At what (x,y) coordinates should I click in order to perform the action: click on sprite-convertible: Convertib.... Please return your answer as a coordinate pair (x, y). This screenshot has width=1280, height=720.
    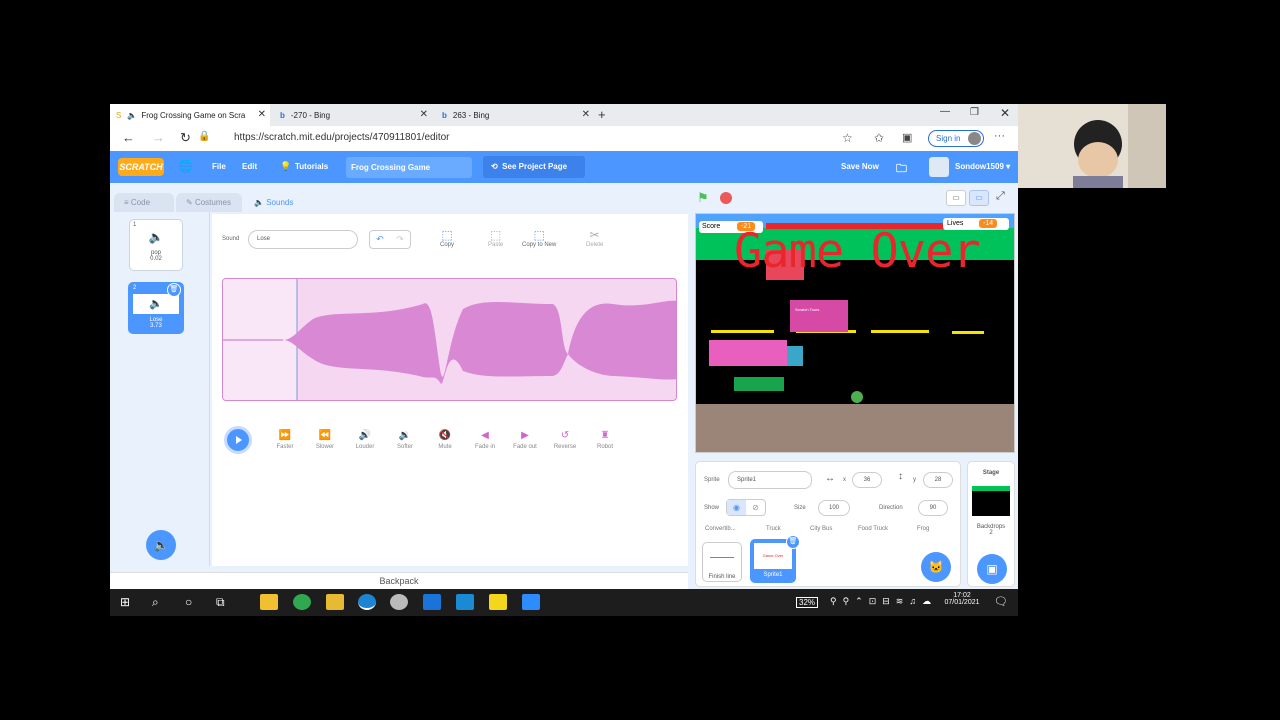
    Looking at the image, I should click on (720, 529).